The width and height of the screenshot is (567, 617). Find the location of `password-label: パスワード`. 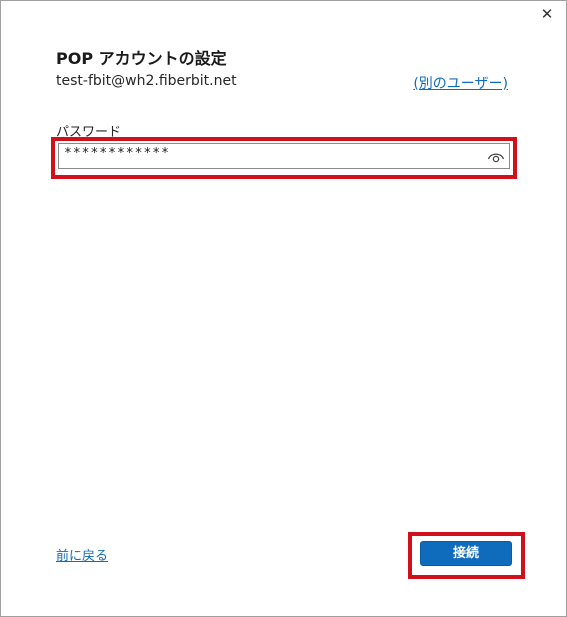

password-label: パスワード is located at coordinates (89, 132).